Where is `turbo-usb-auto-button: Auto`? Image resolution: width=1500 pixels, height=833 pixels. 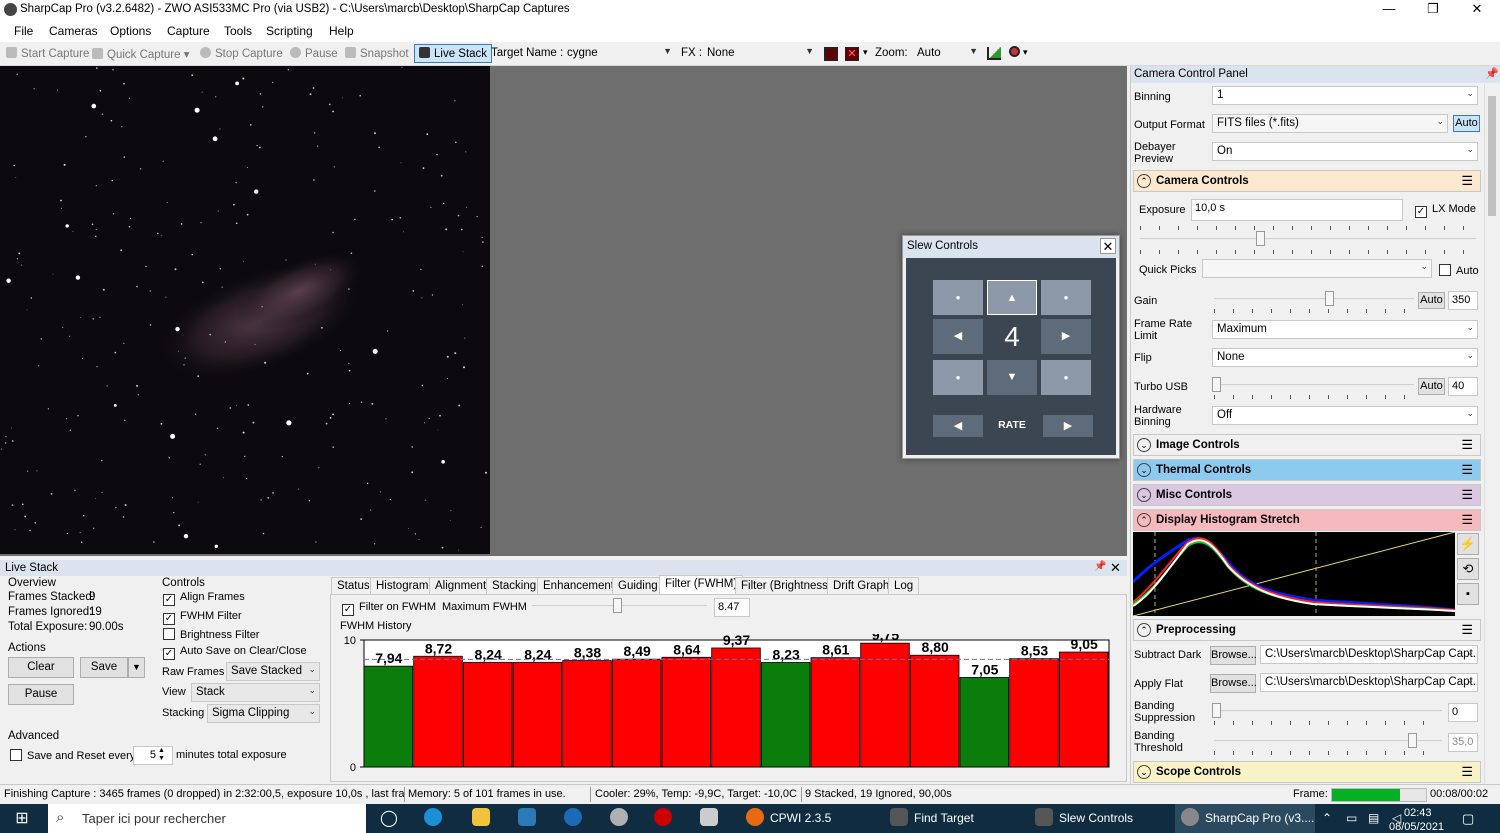 turbo-usb-auto-button: Auto is located at coordinates (1431, 386).